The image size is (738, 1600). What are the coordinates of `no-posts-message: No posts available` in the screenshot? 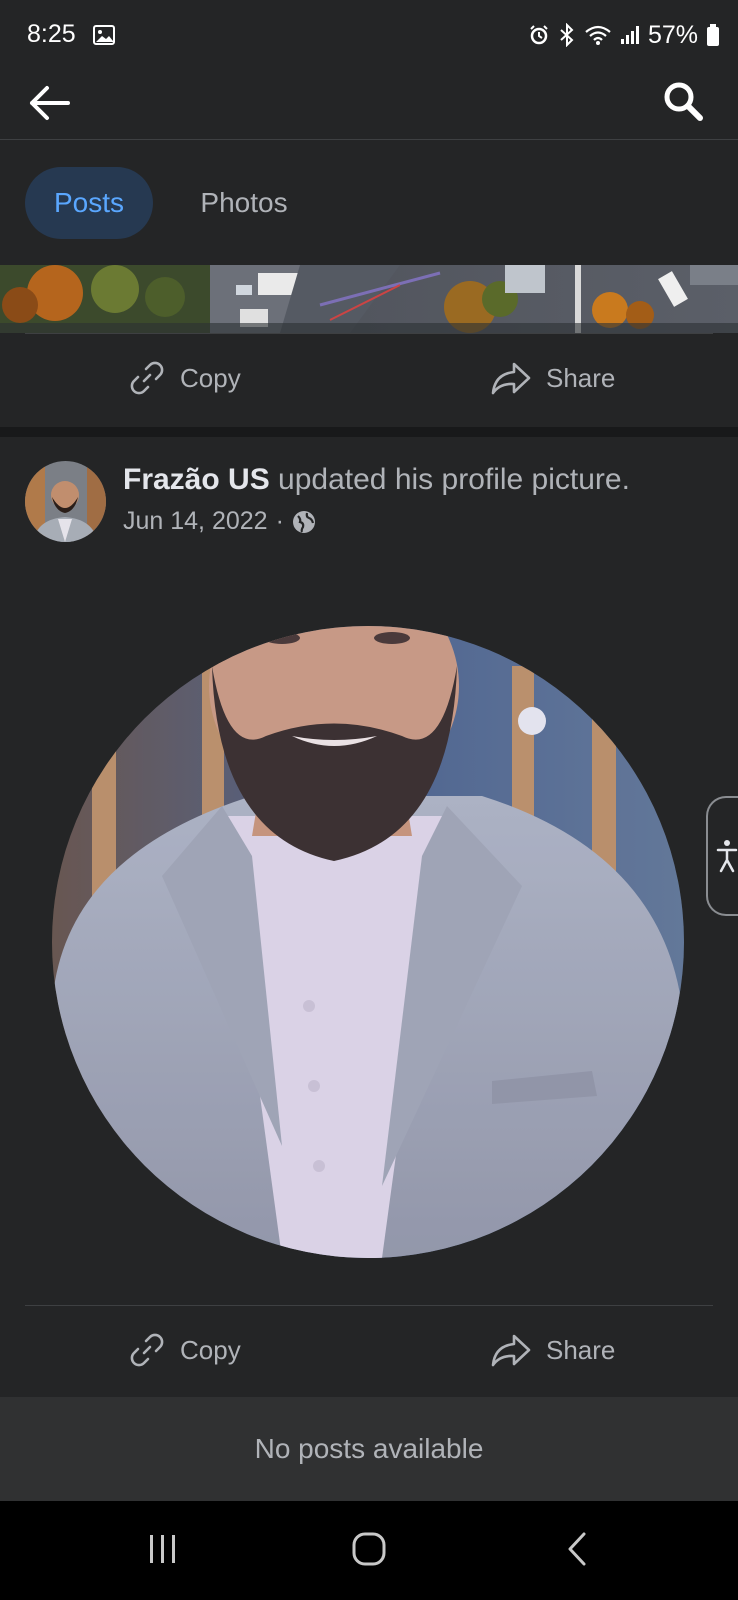 It's located at (369, 1449).